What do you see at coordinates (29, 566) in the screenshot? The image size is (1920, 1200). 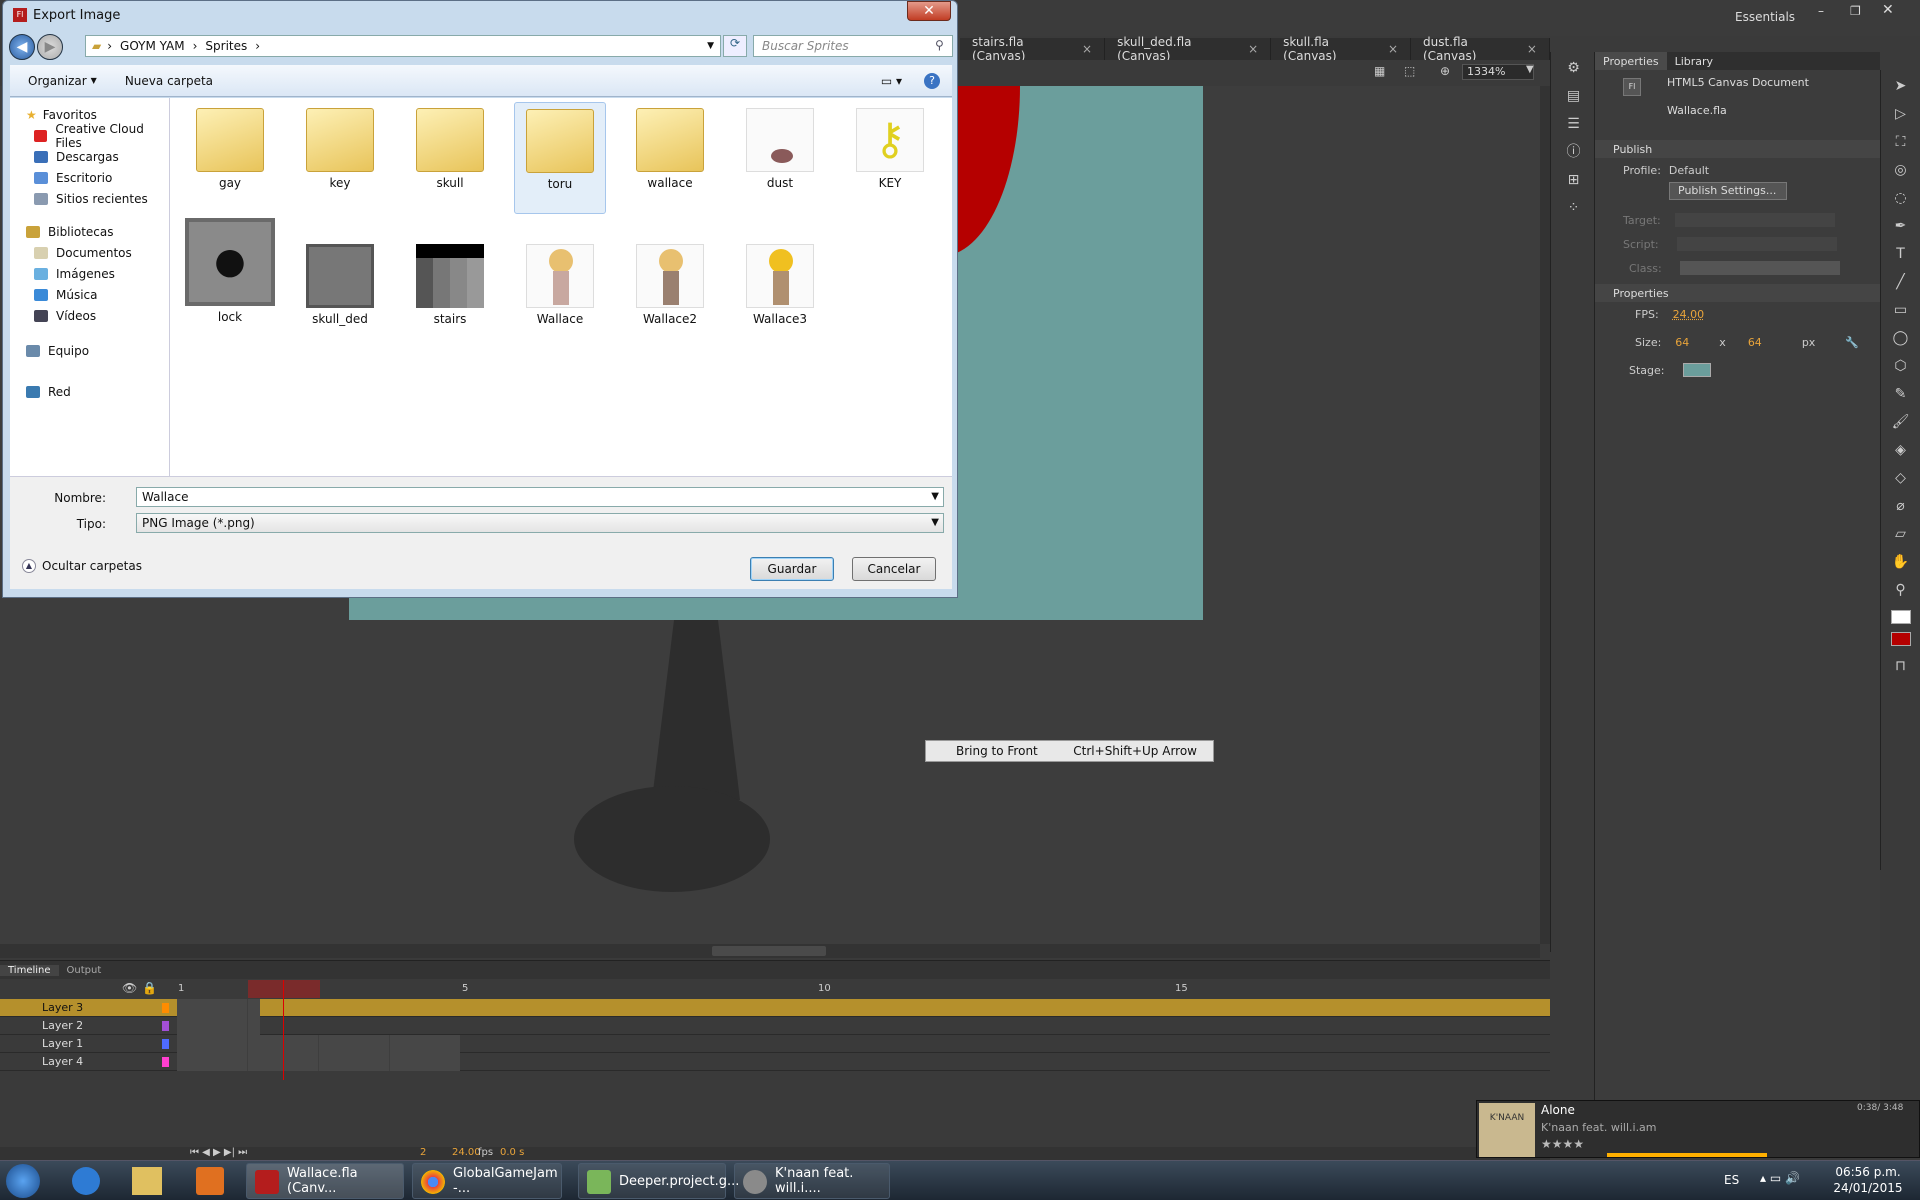 I see `chevron-up-icon: ▲` at bounding box center [29, 566].